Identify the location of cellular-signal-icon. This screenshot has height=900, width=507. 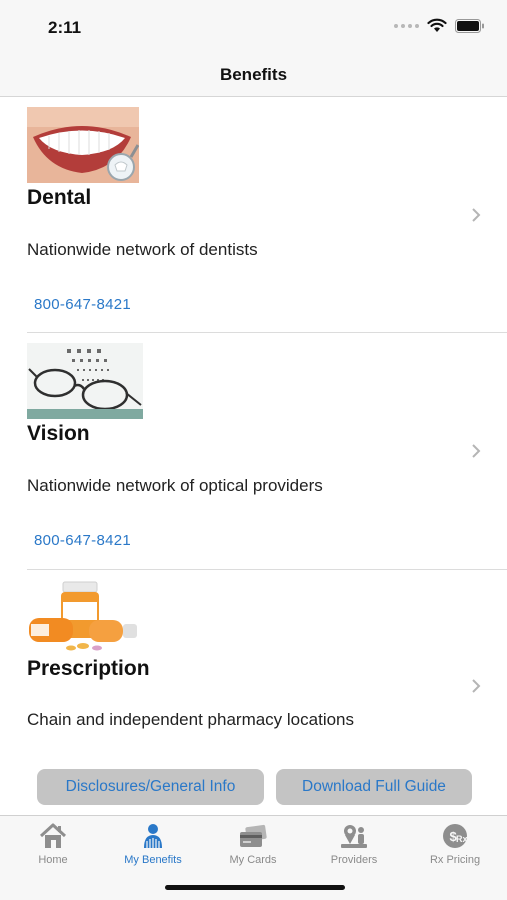
(406, 25).